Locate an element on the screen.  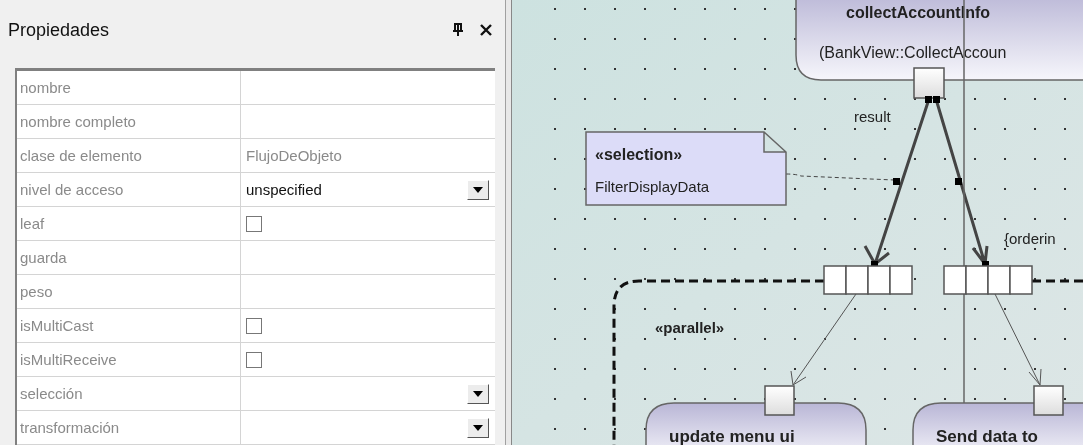
property-name: selección is located at coordinates (129, 393).